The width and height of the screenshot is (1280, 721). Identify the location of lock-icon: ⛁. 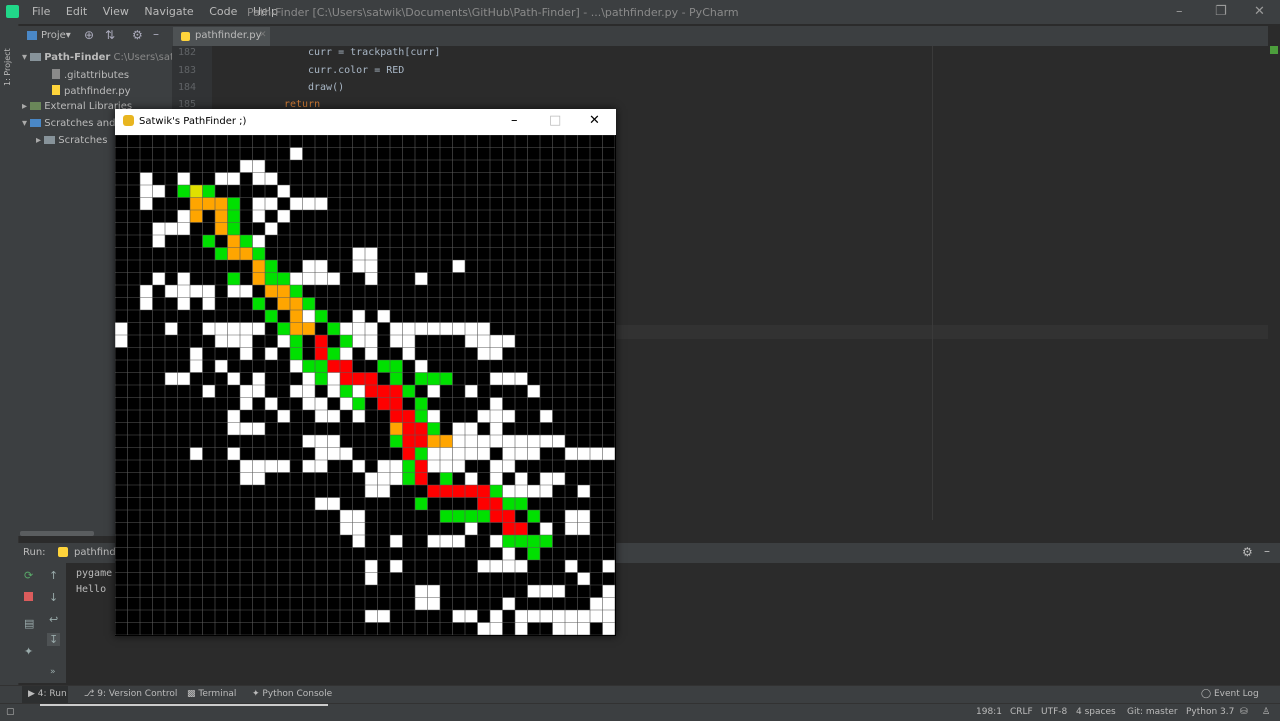
(1244, 712).